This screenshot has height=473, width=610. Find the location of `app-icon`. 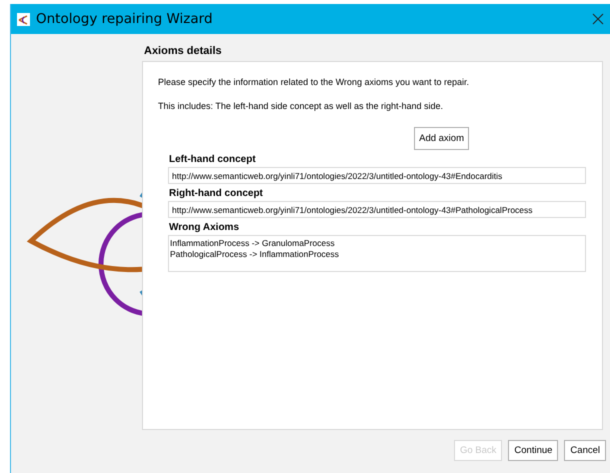

app-icon is located at coordinates (23, 19).